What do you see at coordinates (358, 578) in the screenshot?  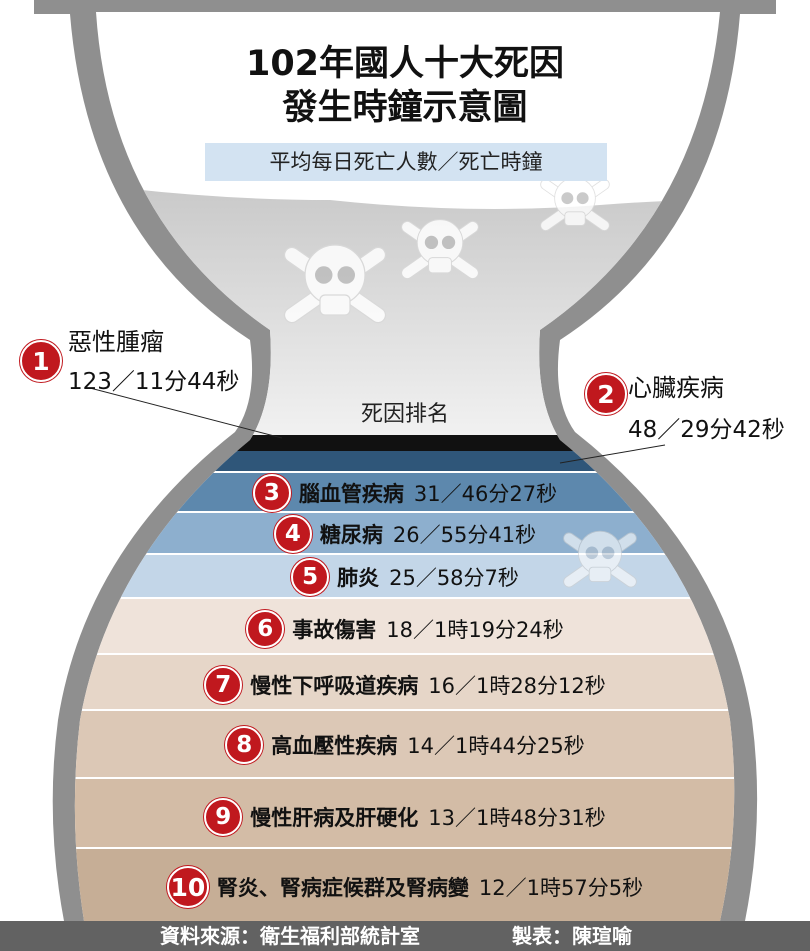 I see `cause-5-name: 肺炎` at bounding box center [358, 578].